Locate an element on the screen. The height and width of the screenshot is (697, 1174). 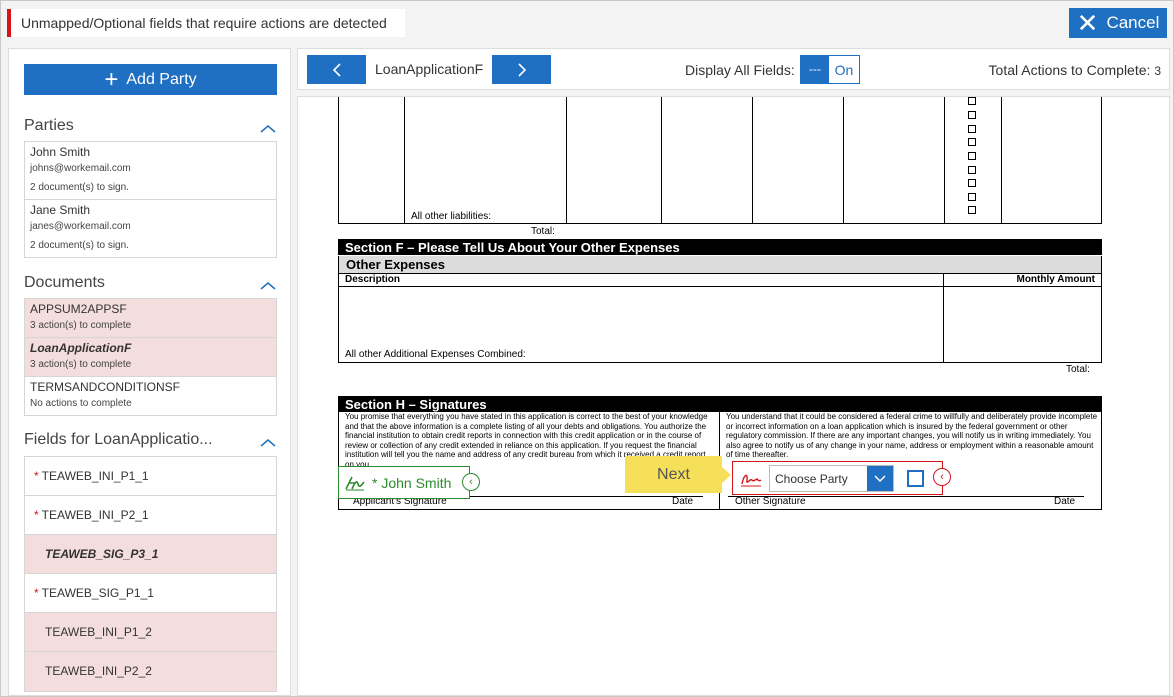
fields-collapse-icon is located at coordinates (268, 441).